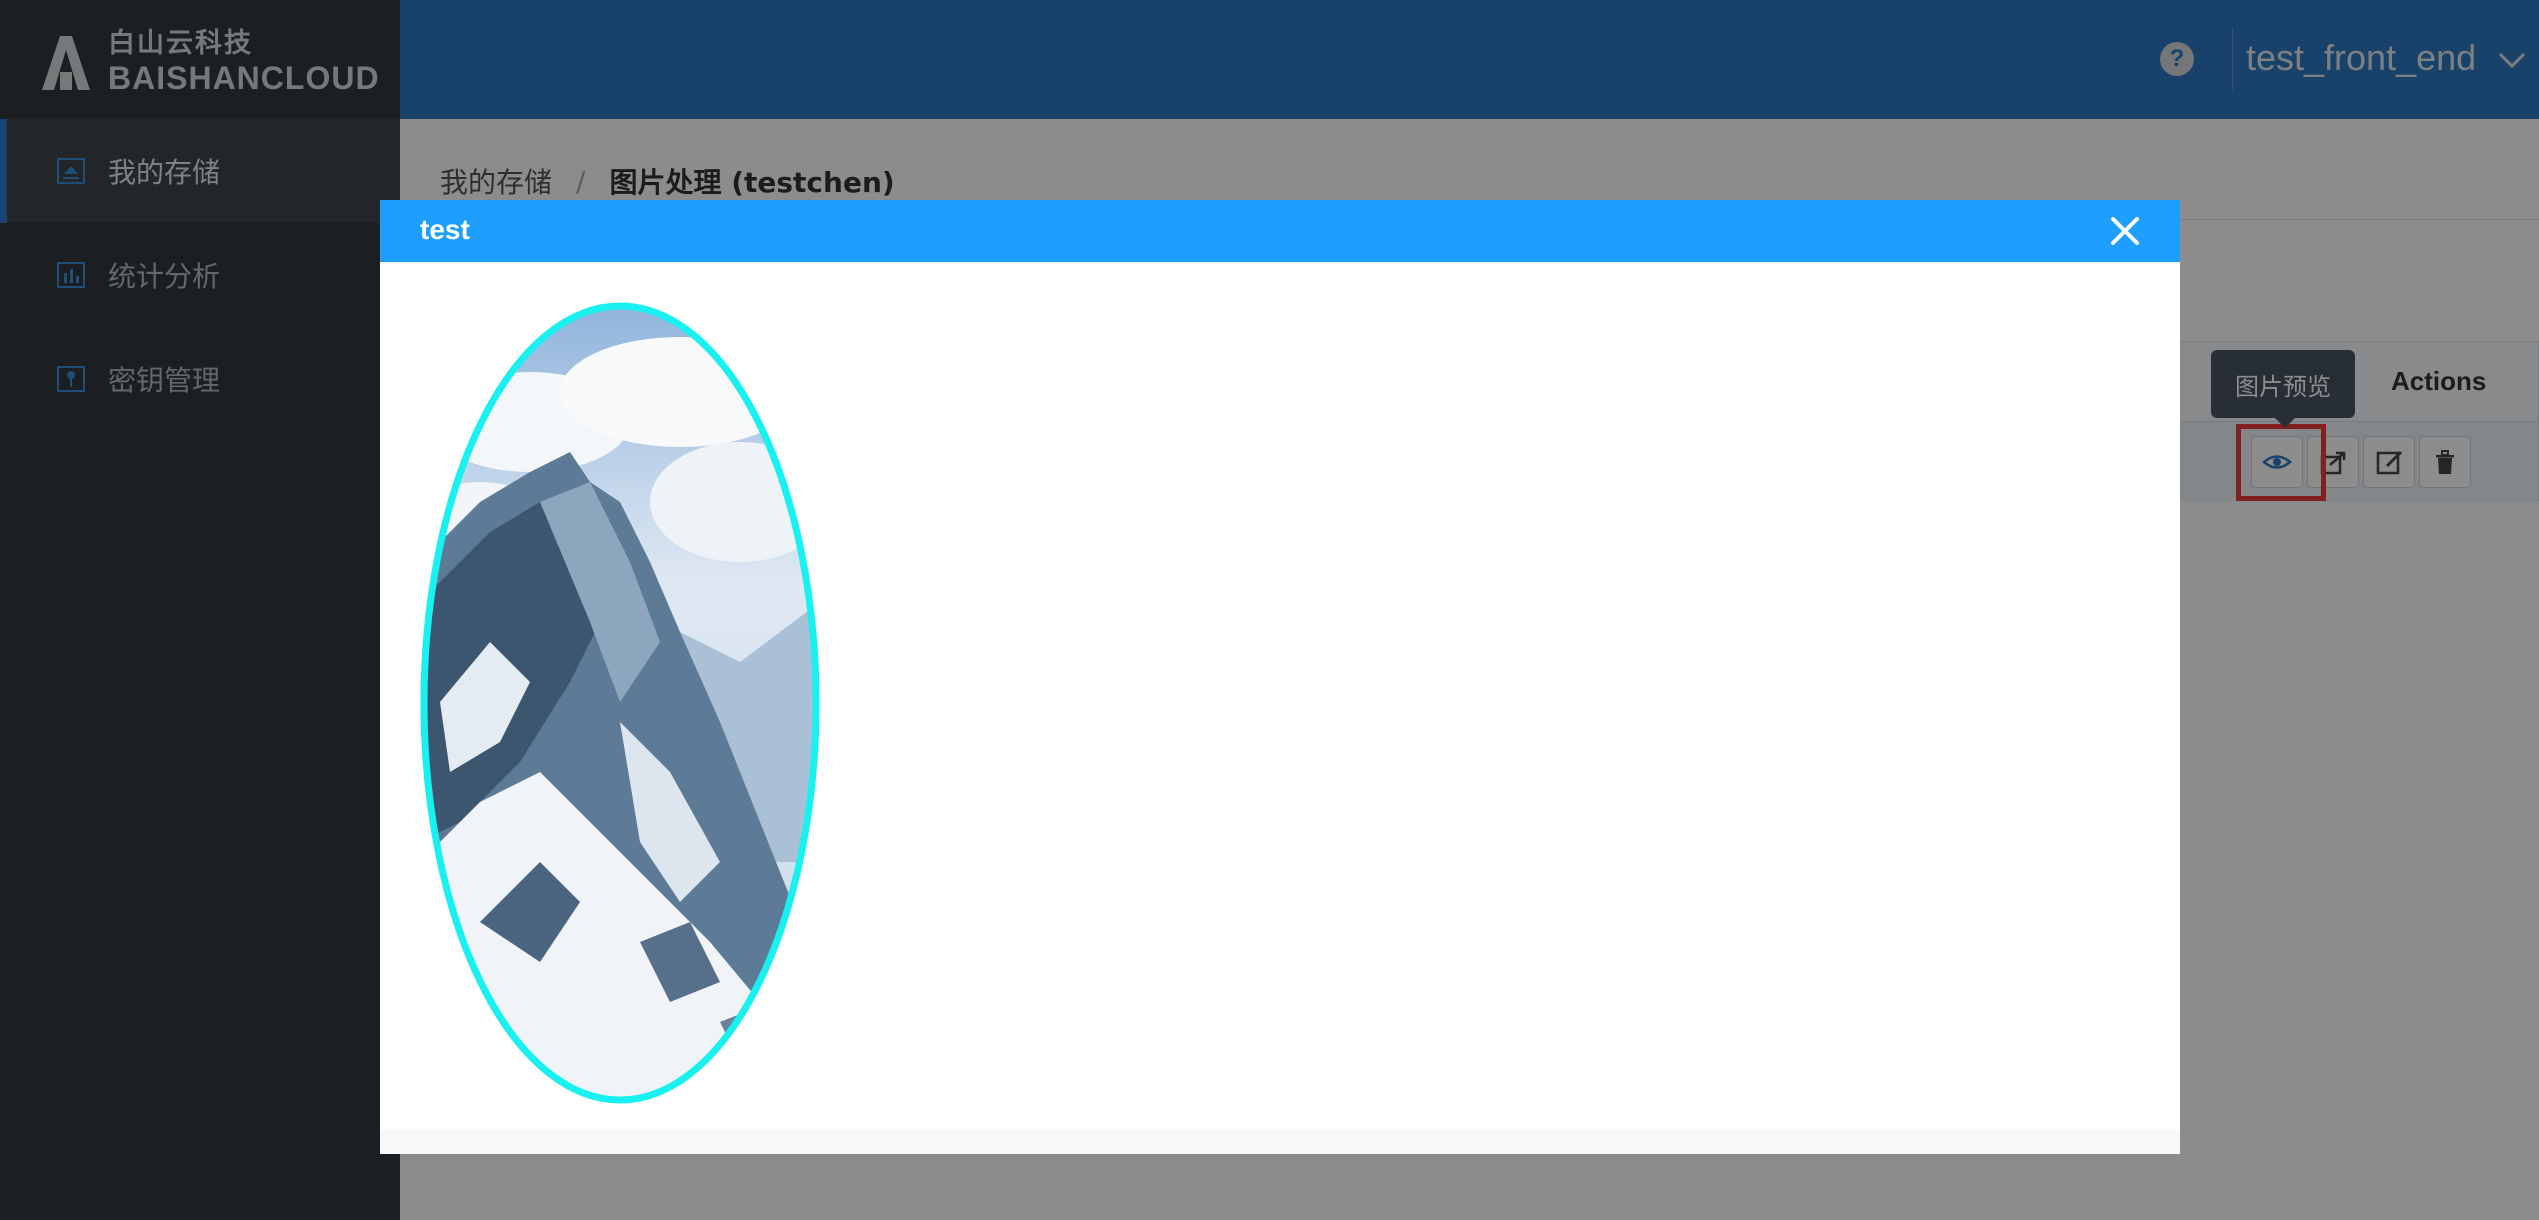  Describe the element at coordinates (620, 703) in the screenshot. I see `mountain-preview-image` at that location.